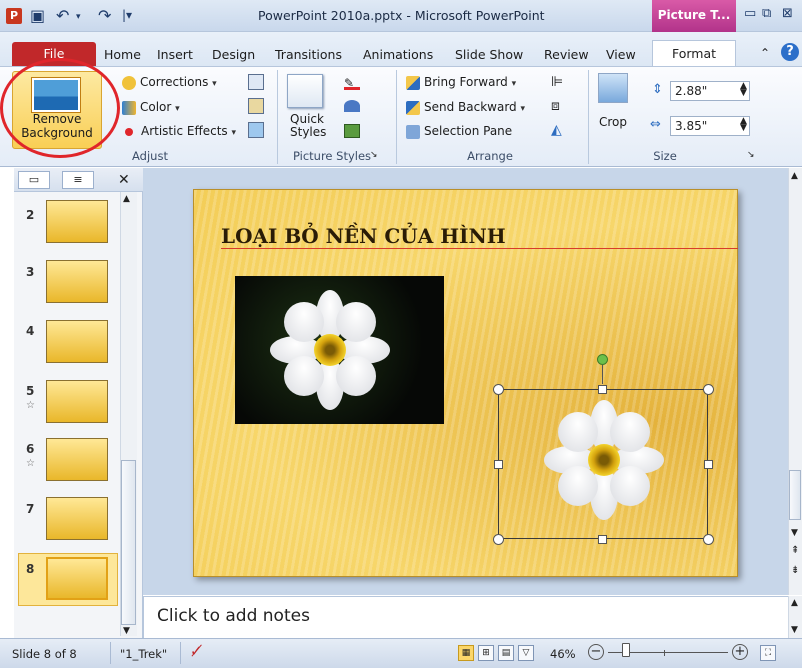  Describe the element at coordinates (129, 131) in the screenshot. I see `artistic-effects-icon` at that location.